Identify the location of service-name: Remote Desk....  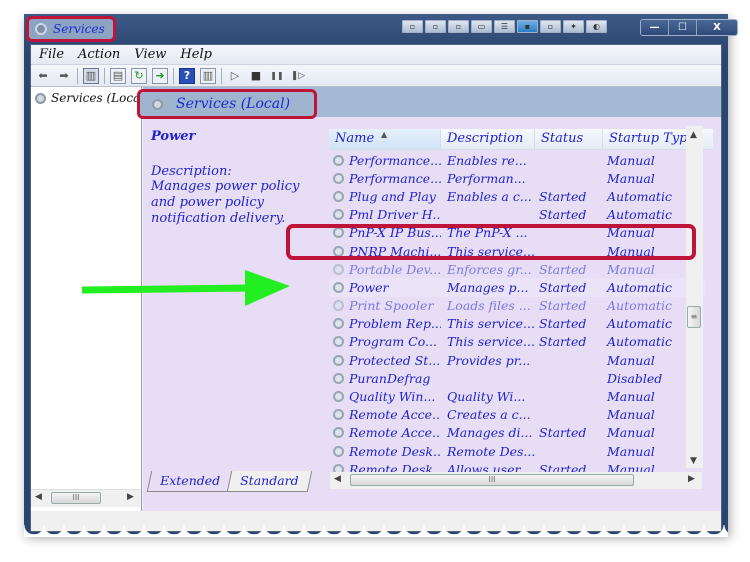
(395, 451).